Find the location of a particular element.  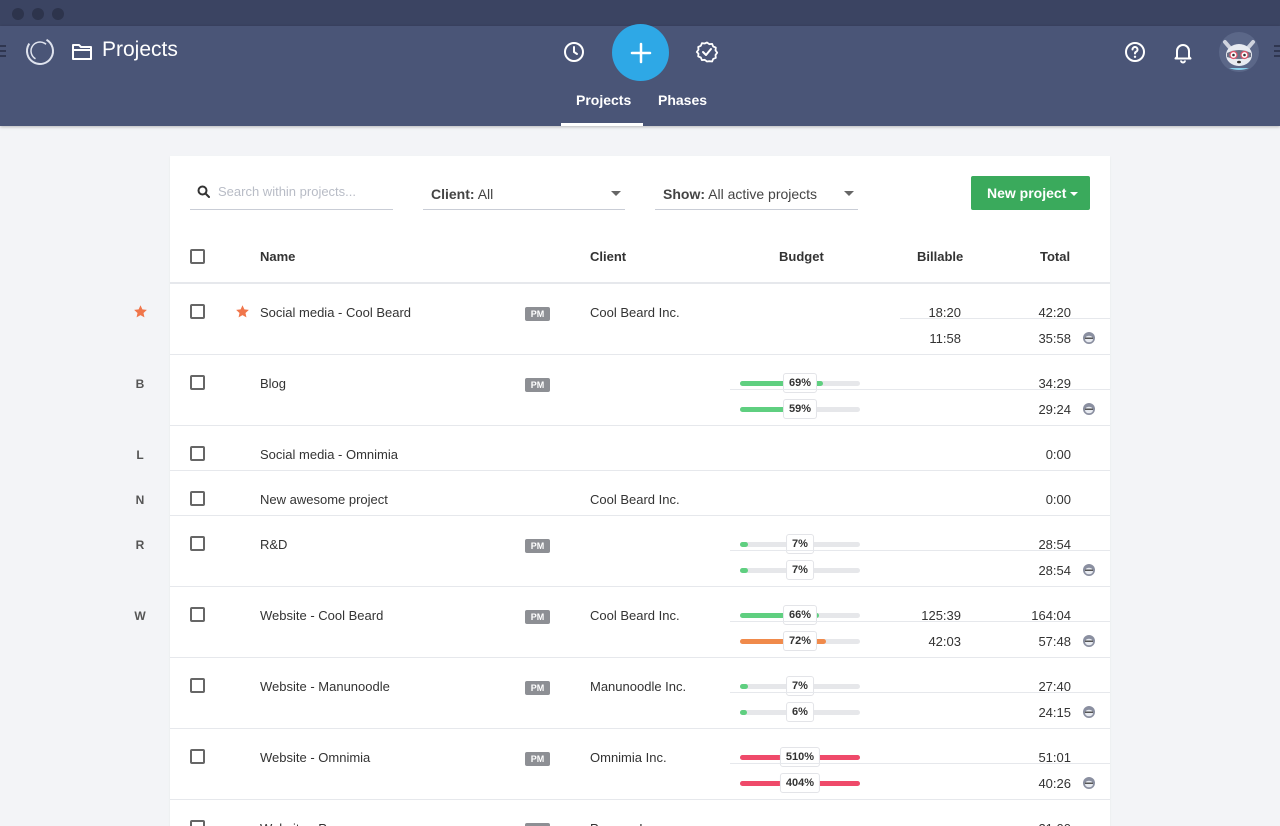

budget-progress-bar: 6% is located at coordinates (800, 712).